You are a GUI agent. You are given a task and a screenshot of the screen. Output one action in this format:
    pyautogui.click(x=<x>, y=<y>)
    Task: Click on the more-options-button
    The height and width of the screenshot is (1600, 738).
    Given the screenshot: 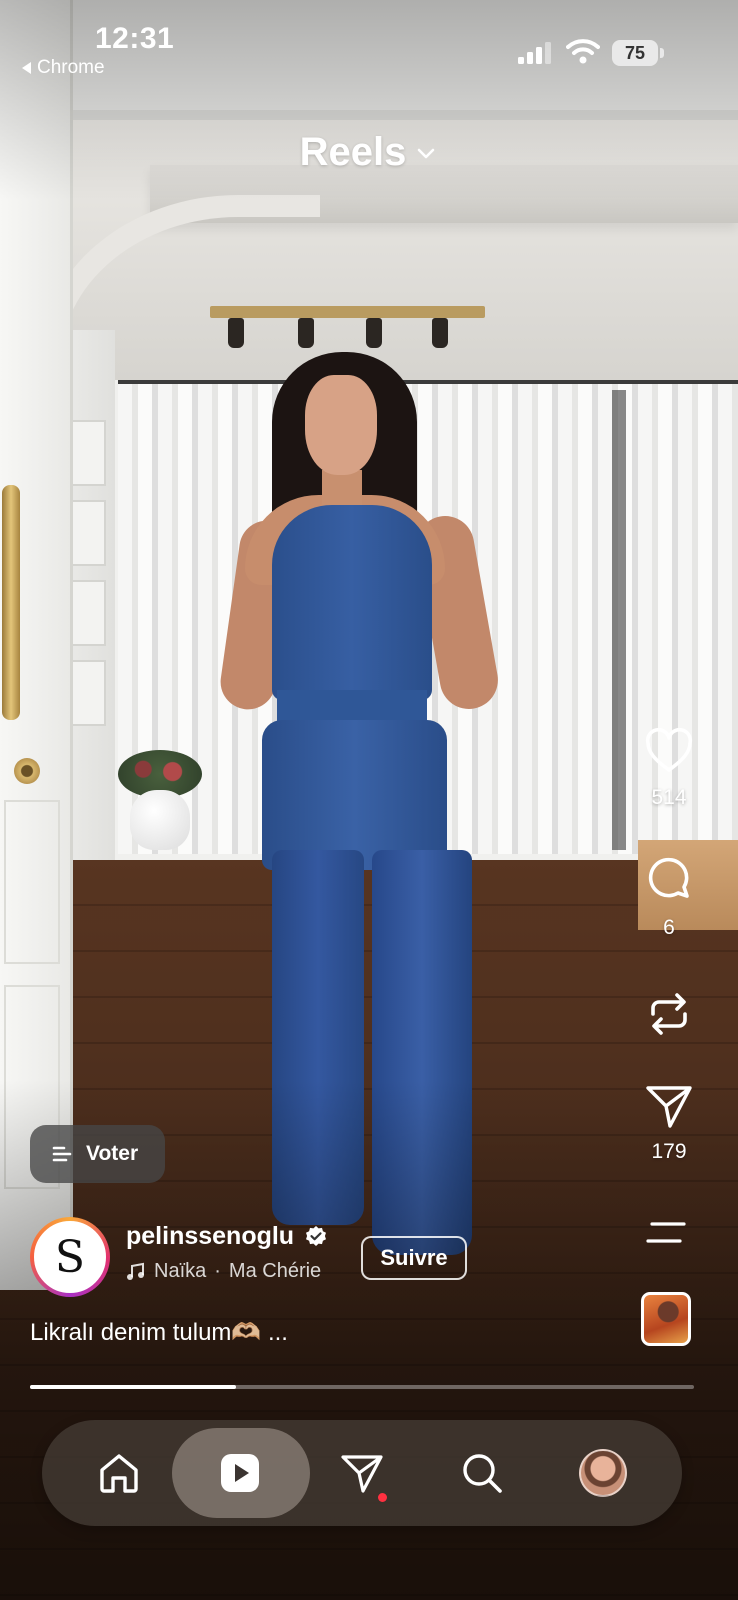 What is the action you would take?
    pyautogui.click(x=668, y=1233)
    